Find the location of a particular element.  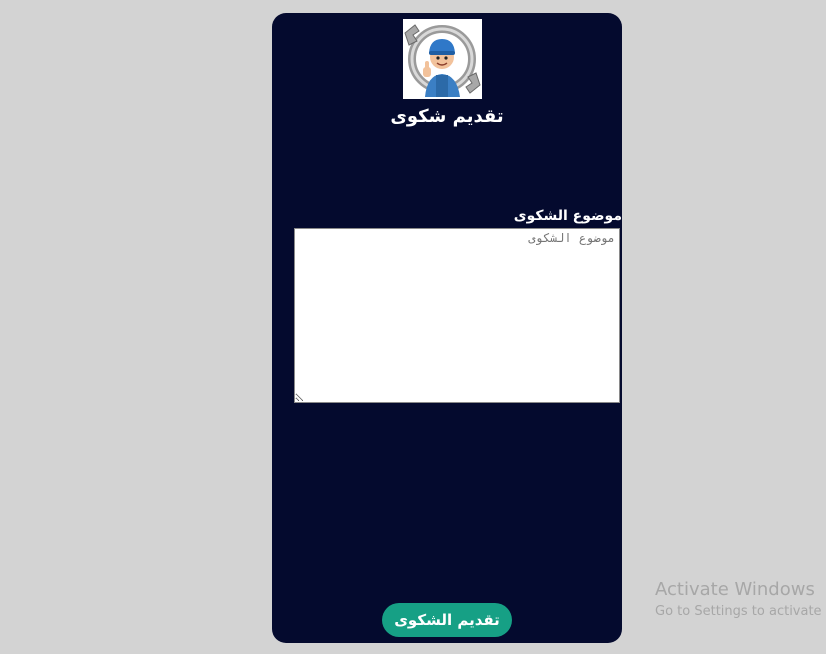

submit-complaint-button: تقديم الشكوى is located at coordinates (447, 620).